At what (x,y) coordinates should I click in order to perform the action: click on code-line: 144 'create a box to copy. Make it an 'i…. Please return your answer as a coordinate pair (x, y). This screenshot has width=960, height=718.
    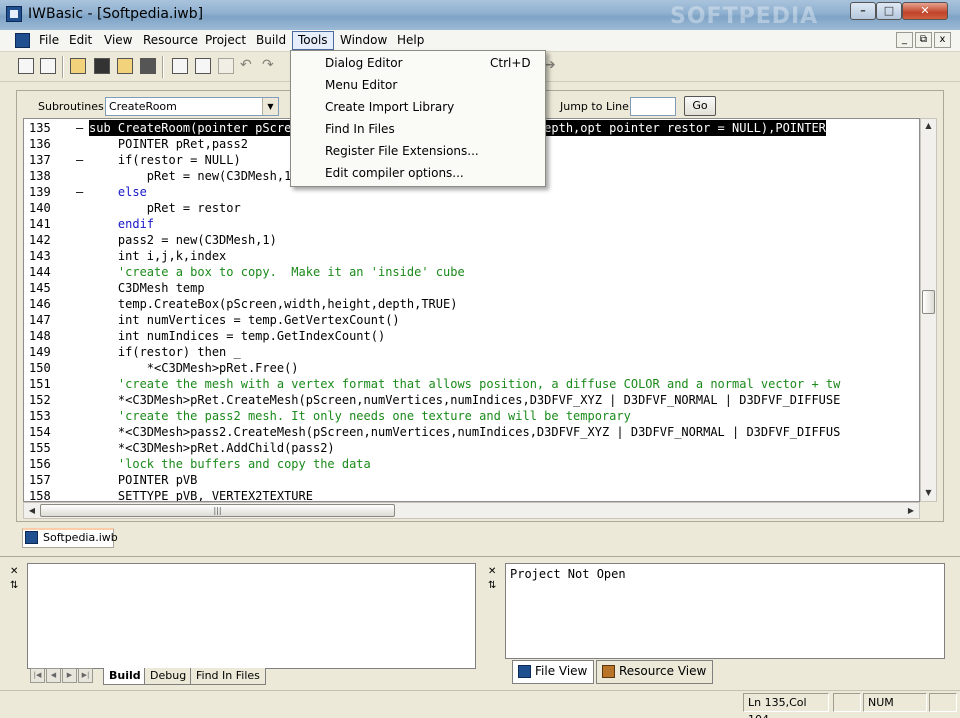
    Looking at the image, I should click on (471, 272).